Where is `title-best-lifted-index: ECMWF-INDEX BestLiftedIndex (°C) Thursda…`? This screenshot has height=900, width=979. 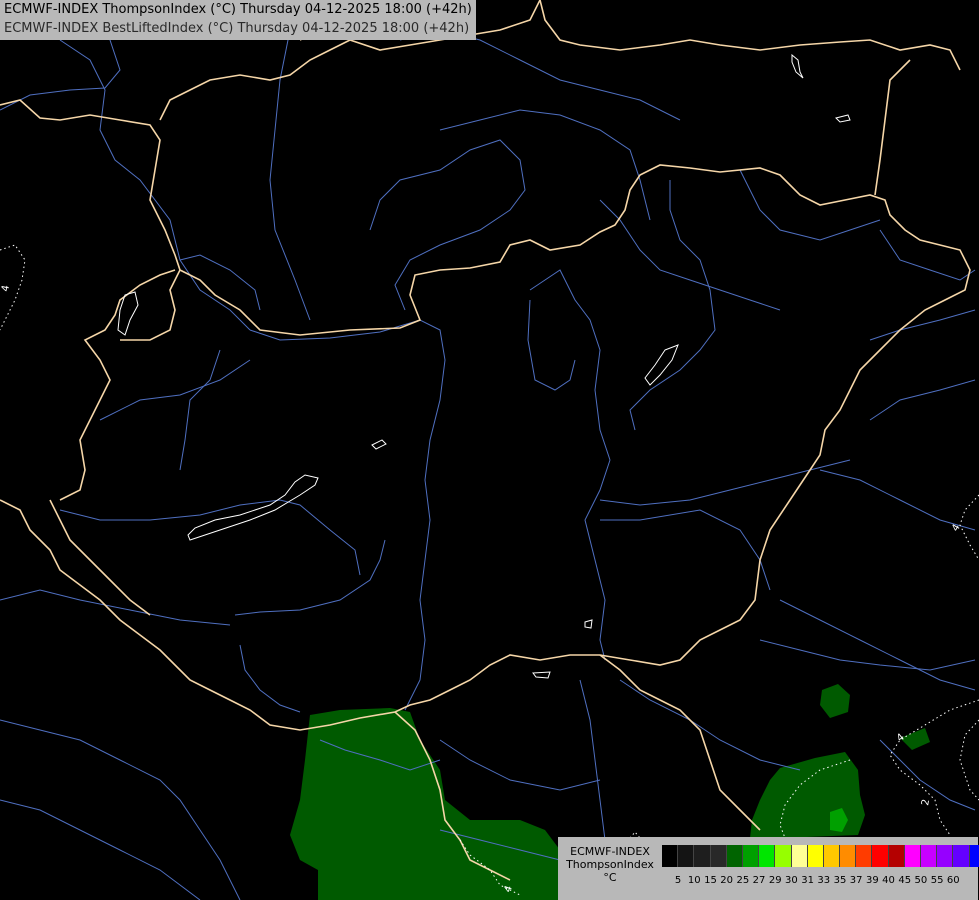 title-best-lifted-index: ECMWF-INDEX BestLiftedIndex (°C) Thursda… is located at coordinates (237, 28).